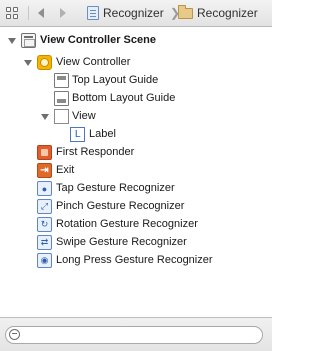 Image resolution: width=320 pixels, height=351 pixels. I want to click on outline-row-first-responder: First Responder, so click(136, 153).